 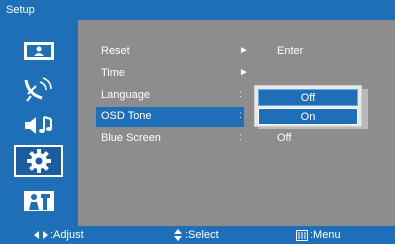 I want to click on osd-tone-options: Off On, so click(x=308, y=106).